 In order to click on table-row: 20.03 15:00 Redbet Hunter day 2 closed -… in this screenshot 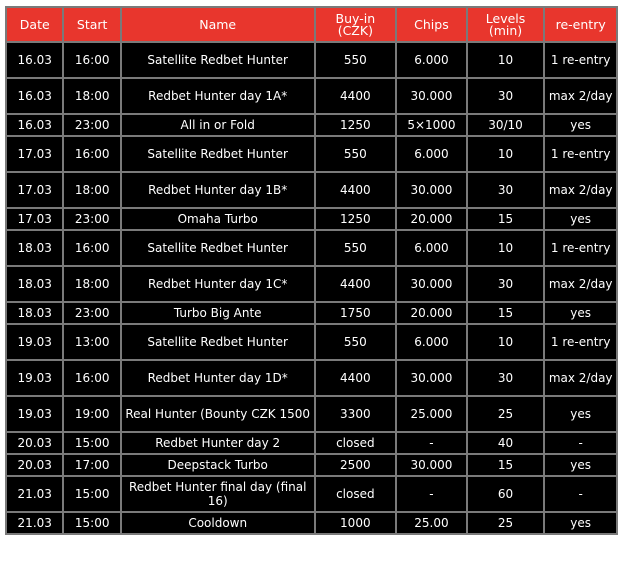, I will do `click(311, 443)`.